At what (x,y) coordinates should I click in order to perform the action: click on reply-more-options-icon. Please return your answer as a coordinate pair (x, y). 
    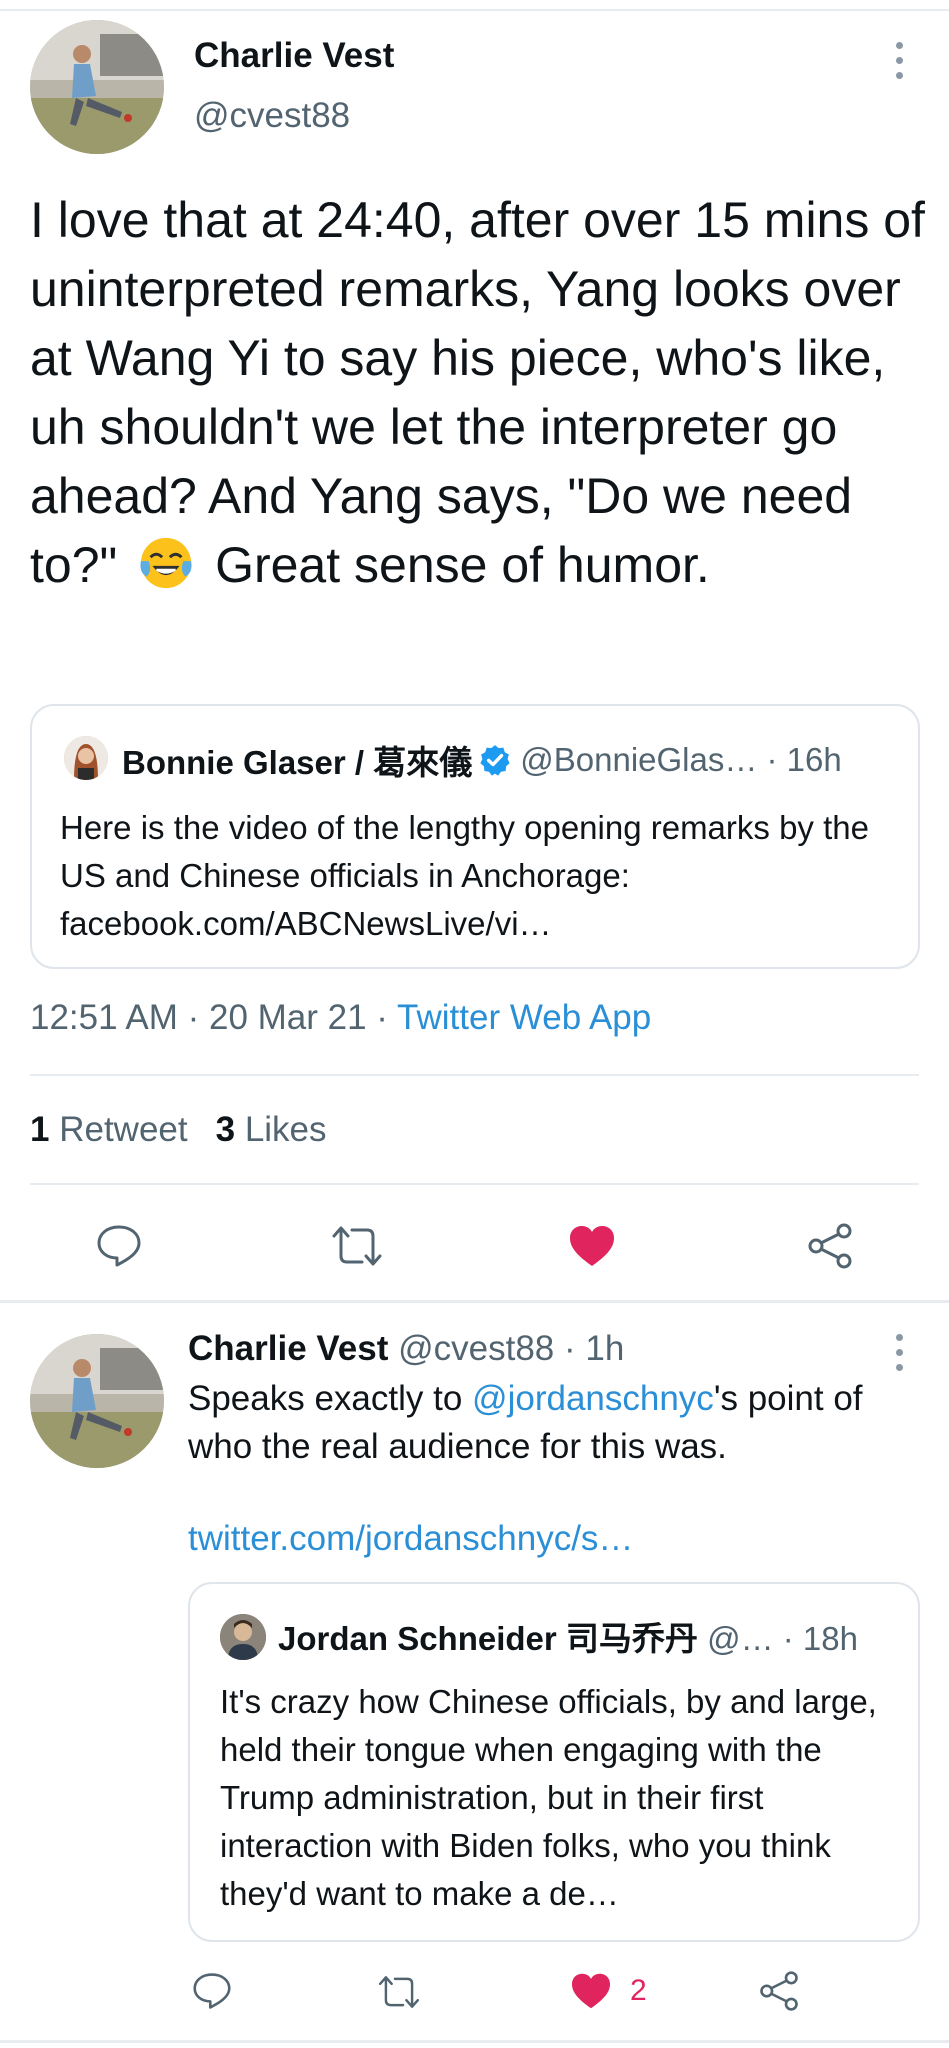
    Looking at the image, I should click on (899, 1352).